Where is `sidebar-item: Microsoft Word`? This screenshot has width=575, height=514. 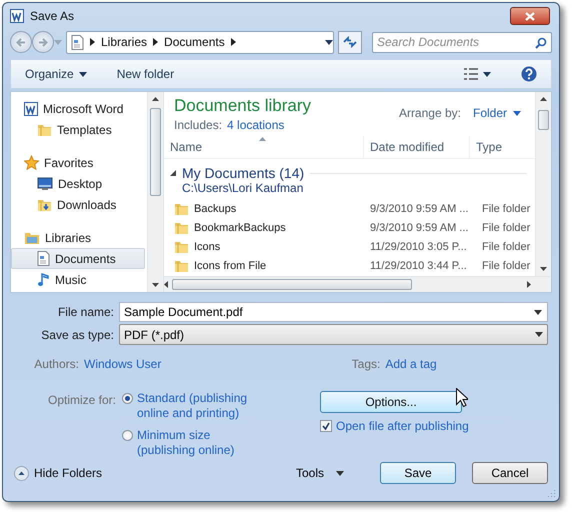 sidebar-item: Microsoft Word is located at coordinates (78, 108).